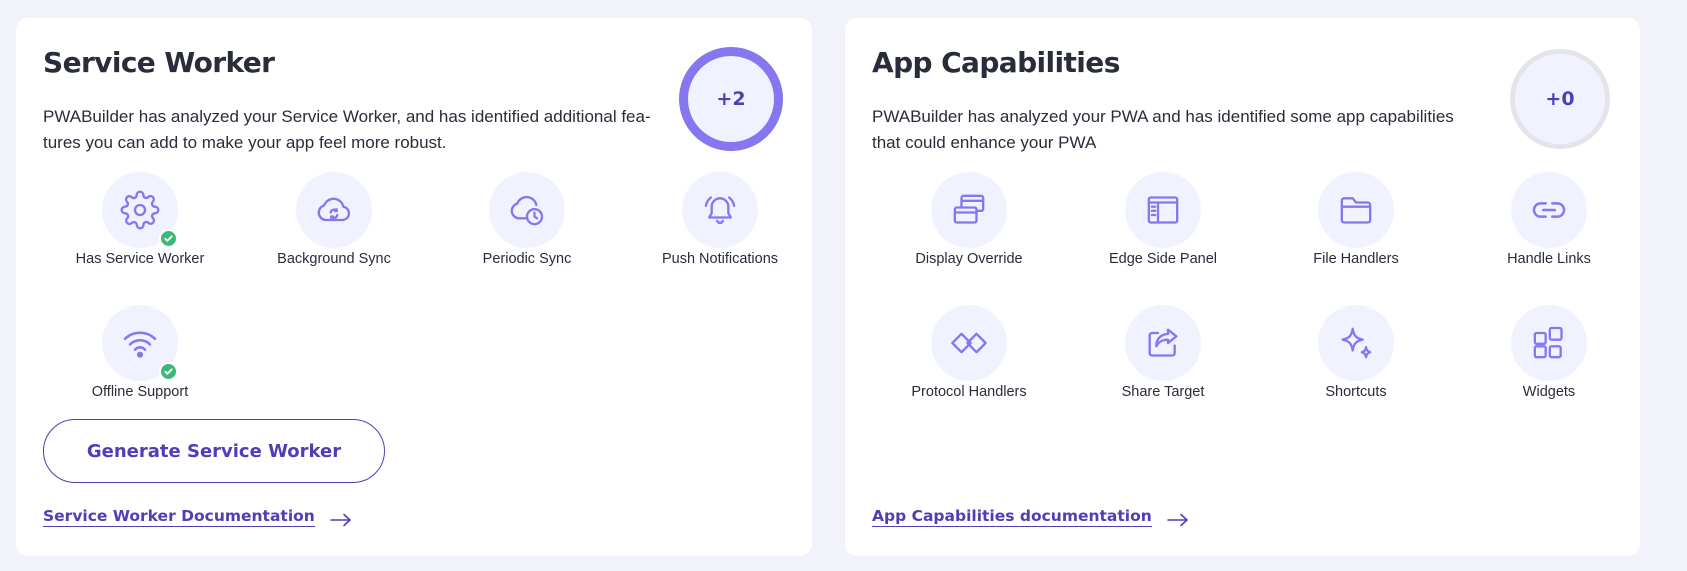 The image size is (1687, 571). Describe the element at coordinates (1560, 99) in the screenshot. I see `app-capabilities-score: +0` at that location.